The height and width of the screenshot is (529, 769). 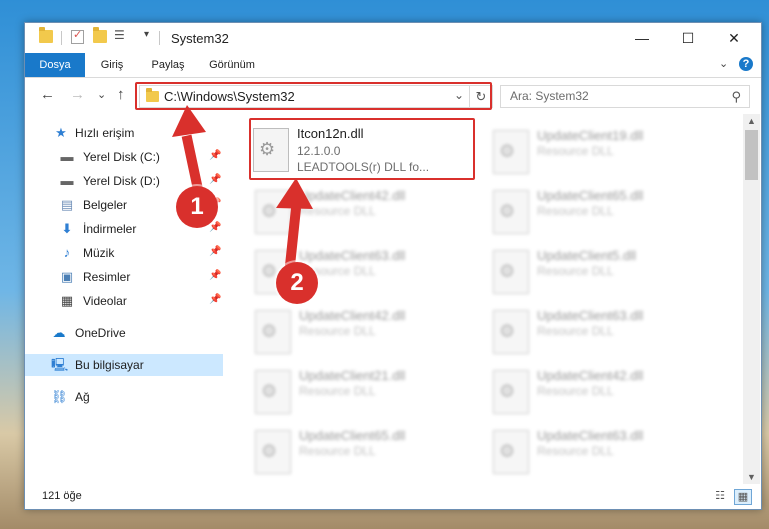 I want to click on forward-button: →, so click(x=77, y=94).